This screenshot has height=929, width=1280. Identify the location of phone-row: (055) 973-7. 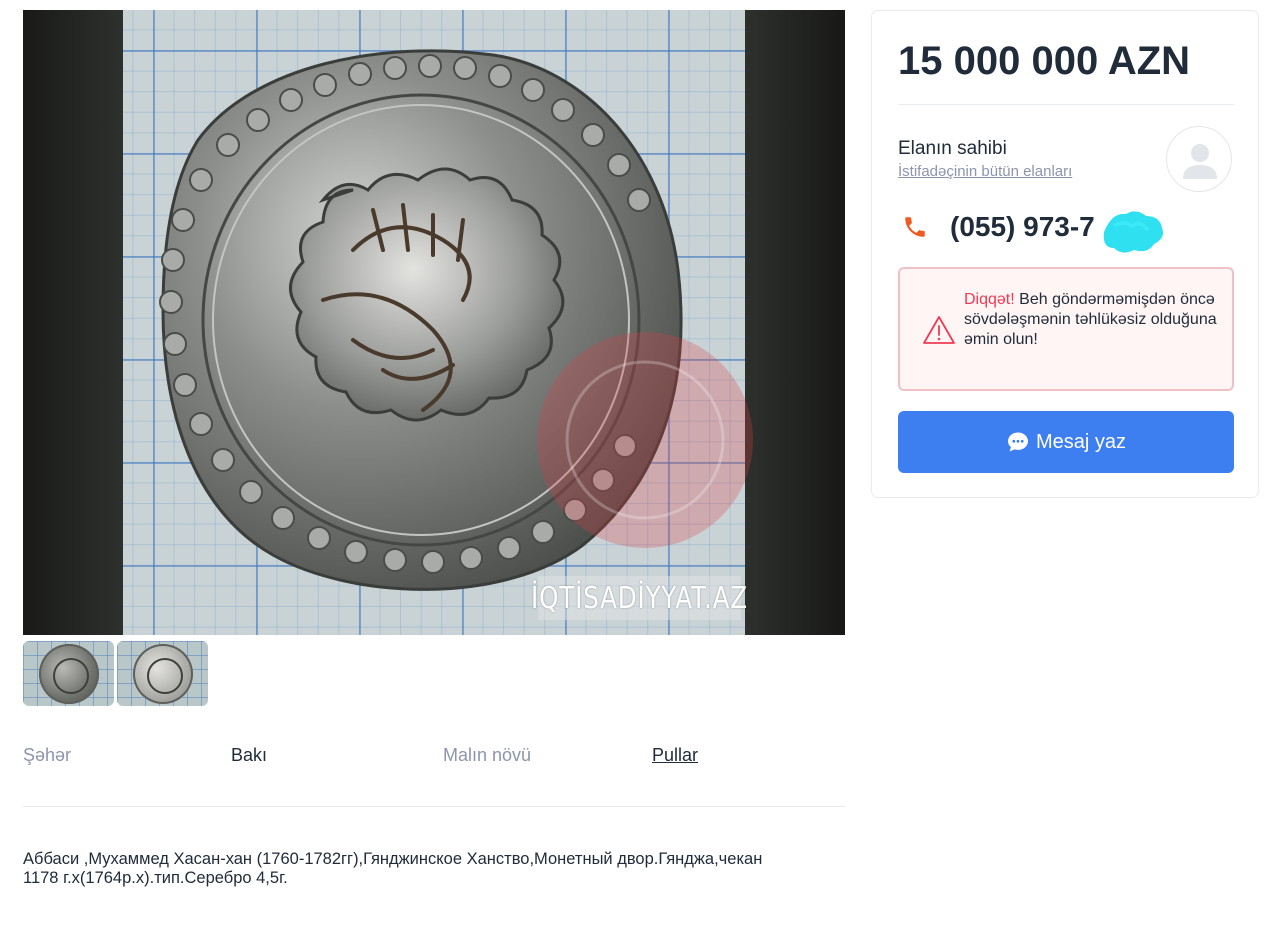
(998, 227).